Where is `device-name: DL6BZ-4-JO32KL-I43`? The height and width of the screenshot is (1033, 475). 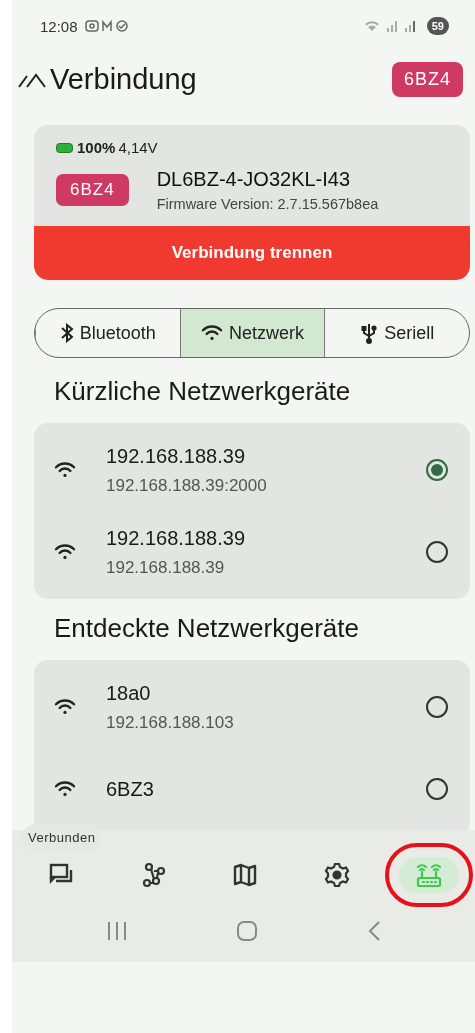 device-name: DL6BZ-4-JO32KL-I43 is located at coordinates (254, 179).